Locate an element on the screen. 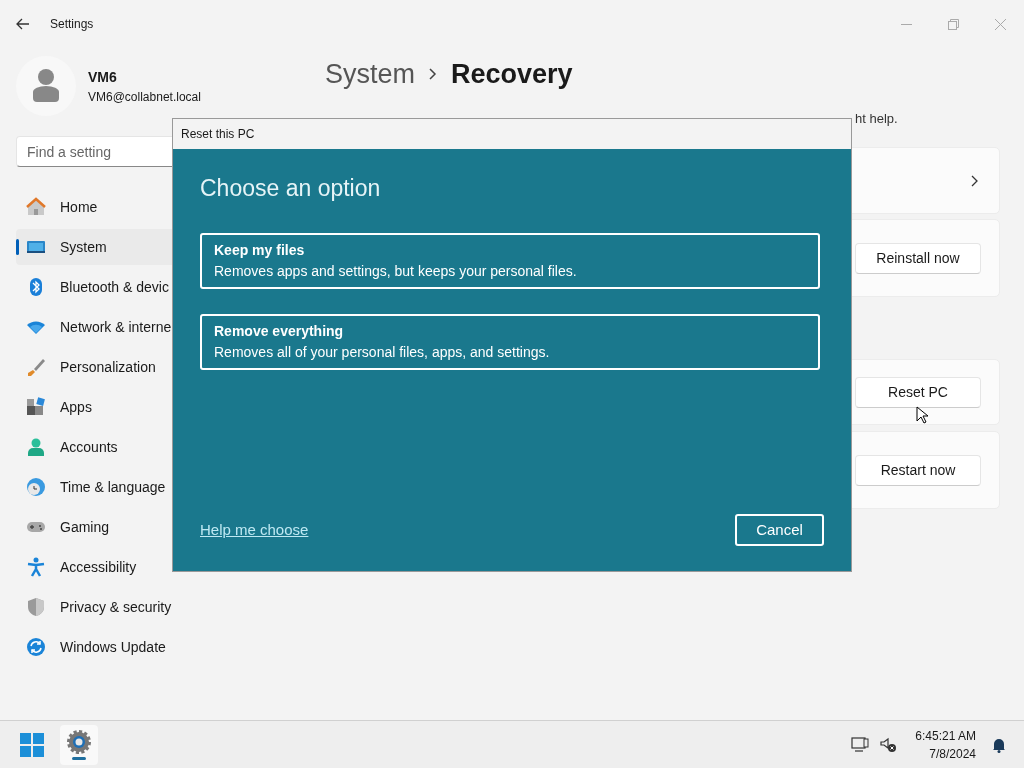  sidebar-item: Apps is located at coordinates (158, 407).